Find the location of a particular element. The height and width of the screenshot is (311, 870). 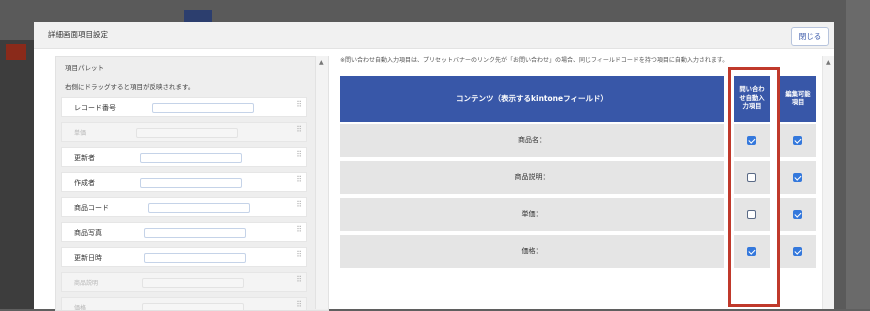

palette-field: 商品写真 ⠿ is located at coordinates (184, 232).